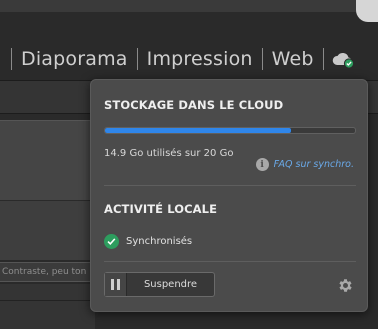 This screenshot has height=329, width=378. I want to click on storage-progress-bar, so click(230, 130).